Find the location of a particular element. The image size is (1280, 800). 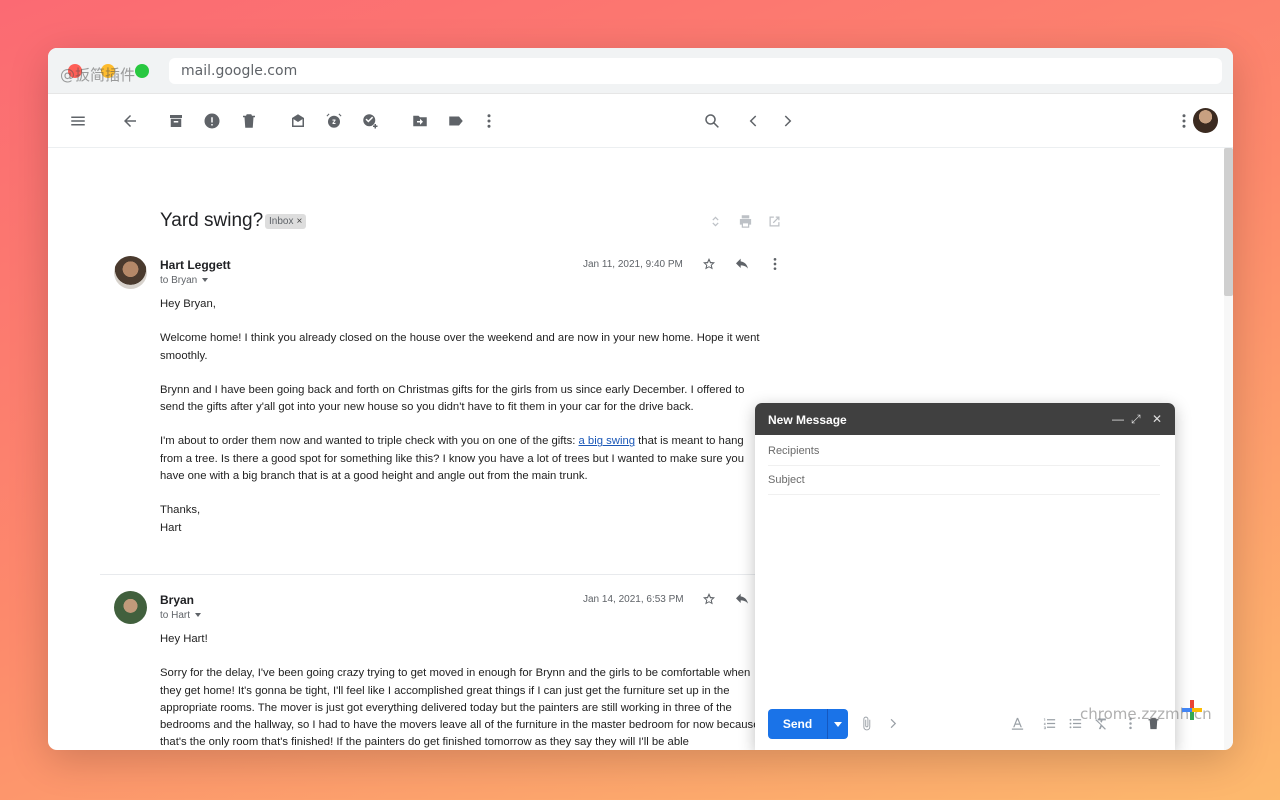

thread-subject: Yard swing? is located at coordinates (212, 220).